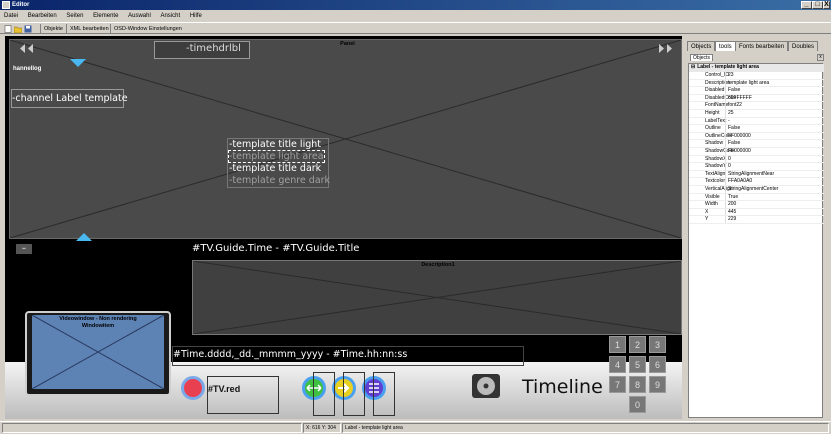 Image resolution: width=831 pixels, height=434 pixels. What do you see at coordinates (803, 46) in the screenshot?
I see `tab-doubles: Doubles` at bounding box center [803, 46].